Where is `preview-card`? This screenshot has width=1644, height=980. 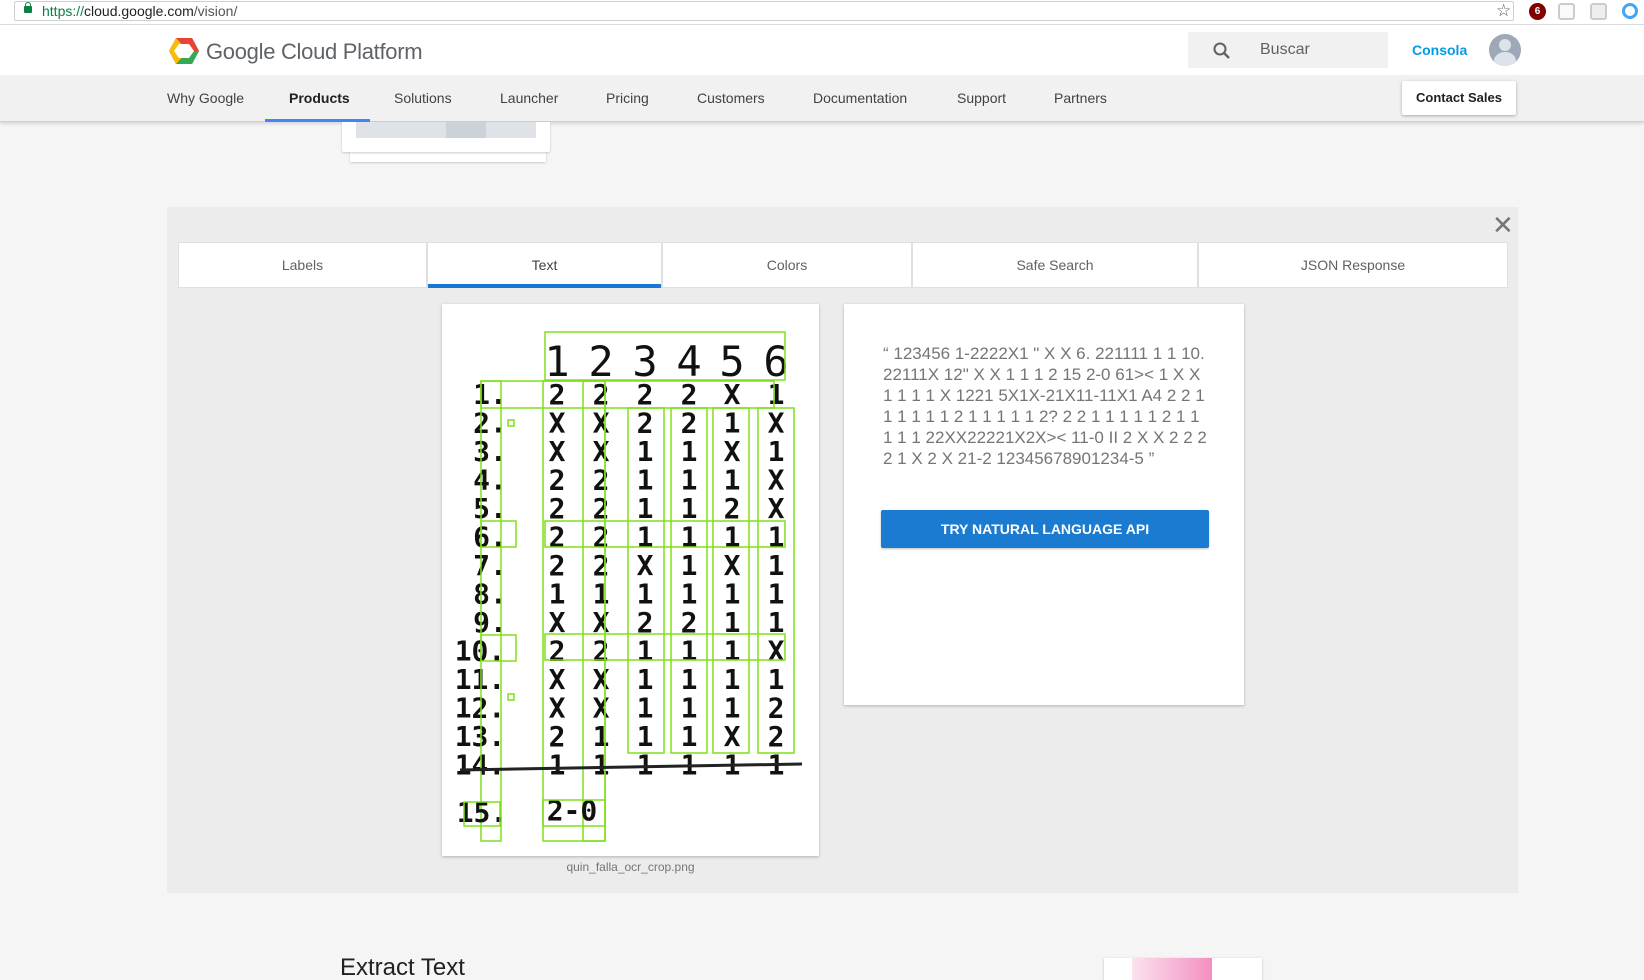
preview-card is located at coordinates (1183, 969).